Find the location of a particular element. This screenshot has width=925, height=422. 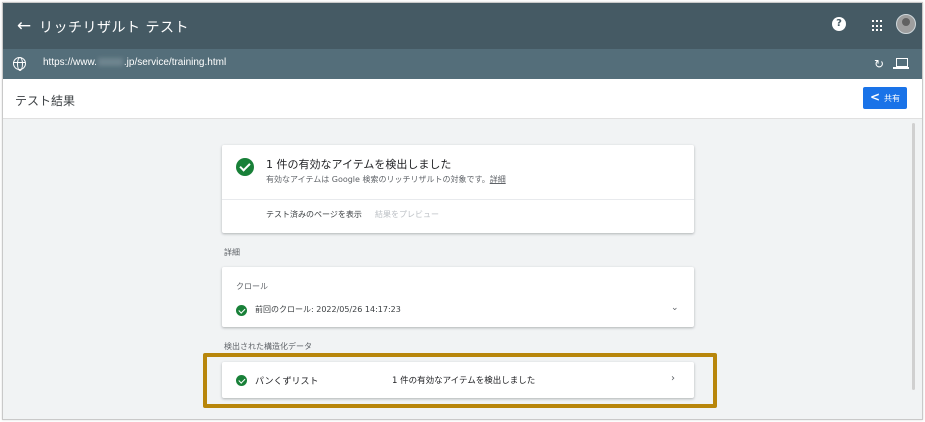

chevron-right-icon: › is located at coordinates (673, 378).